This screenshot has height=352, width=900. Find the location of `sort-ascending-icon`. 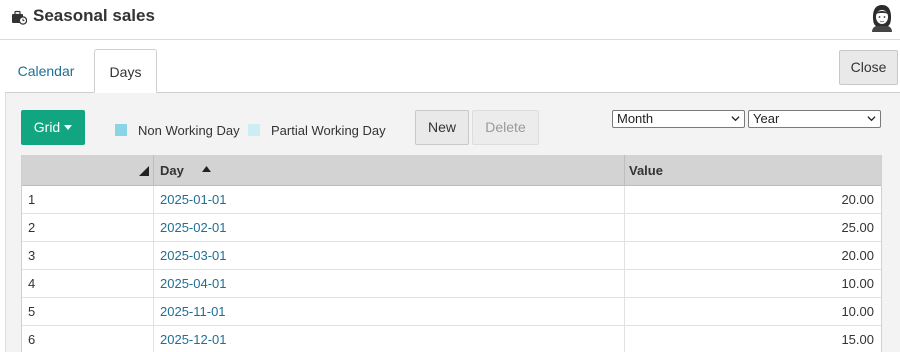

sort-ascending-icon is located at coordinates (206, 168).